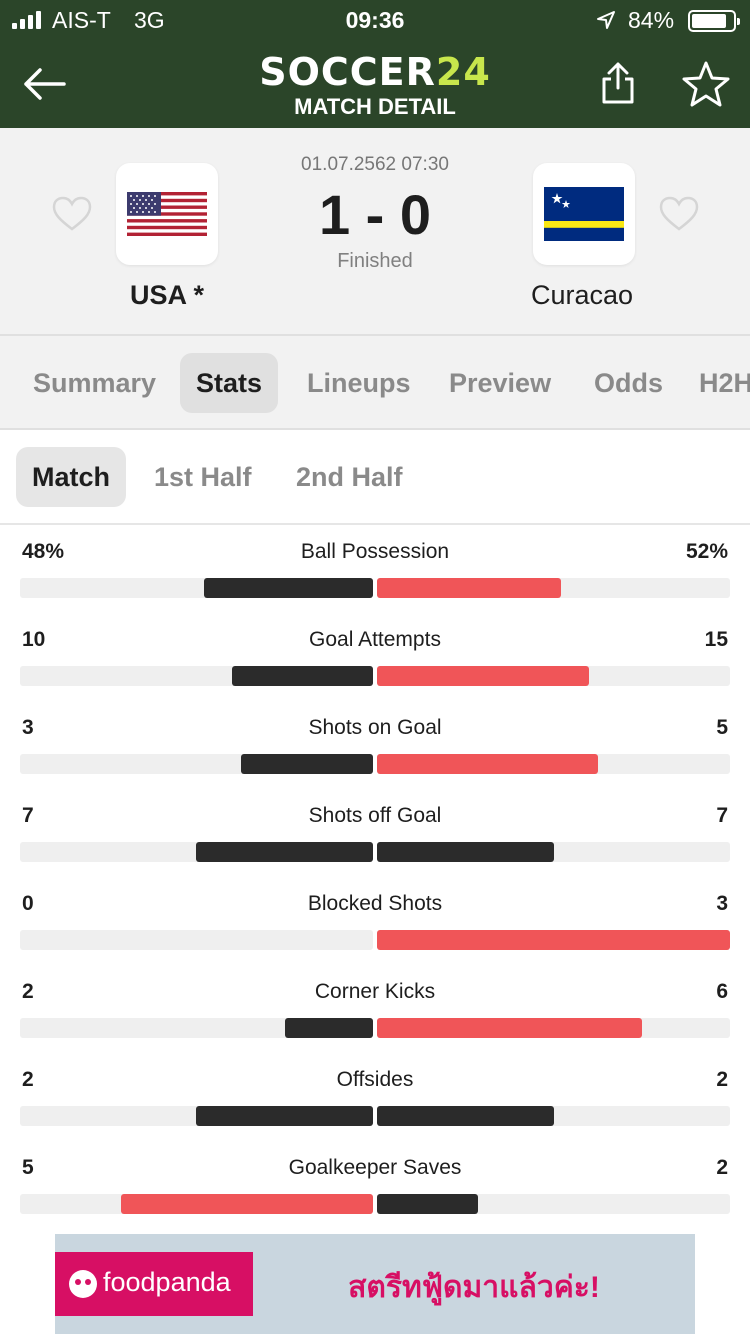 The width and height of the screenshot is (750, 1334). I want to click on favorite-star-icon, so click(706, 84).